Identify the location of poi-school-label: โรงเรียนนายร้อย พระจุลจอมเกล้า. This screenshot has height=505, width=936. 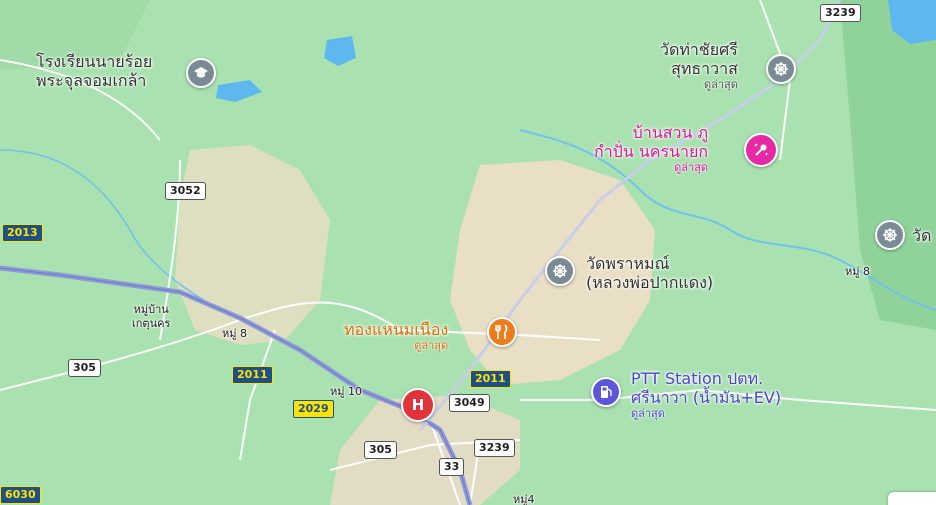
(94, 71).